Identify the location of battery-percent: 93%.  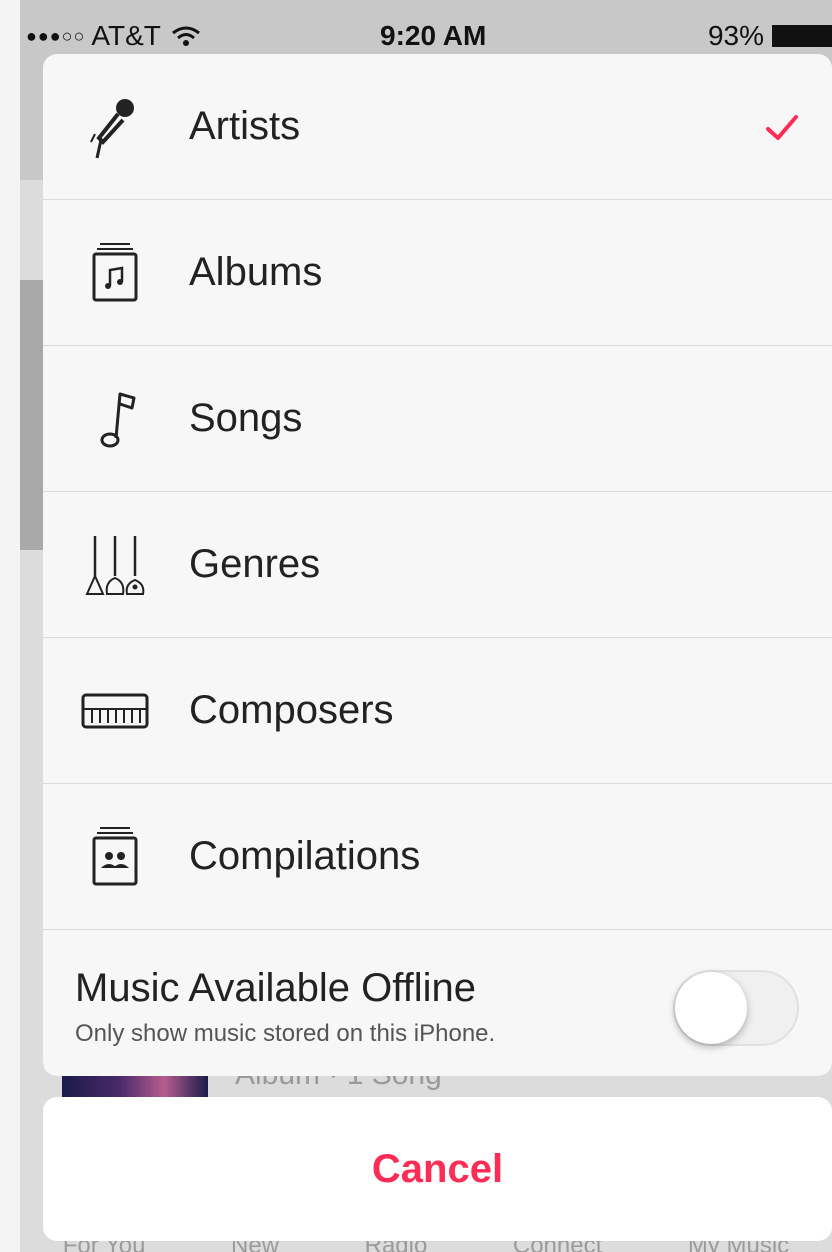
(735, 35).